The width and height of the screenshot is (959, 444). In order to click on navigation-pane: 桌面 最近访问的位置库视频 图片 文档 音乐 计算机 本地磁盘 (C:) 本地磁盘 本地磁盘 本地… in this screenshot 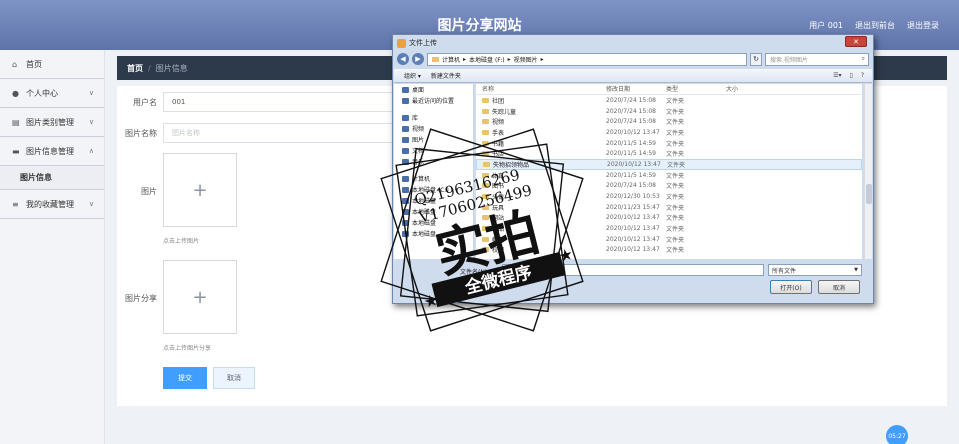, I will do `click(434, 171)`.